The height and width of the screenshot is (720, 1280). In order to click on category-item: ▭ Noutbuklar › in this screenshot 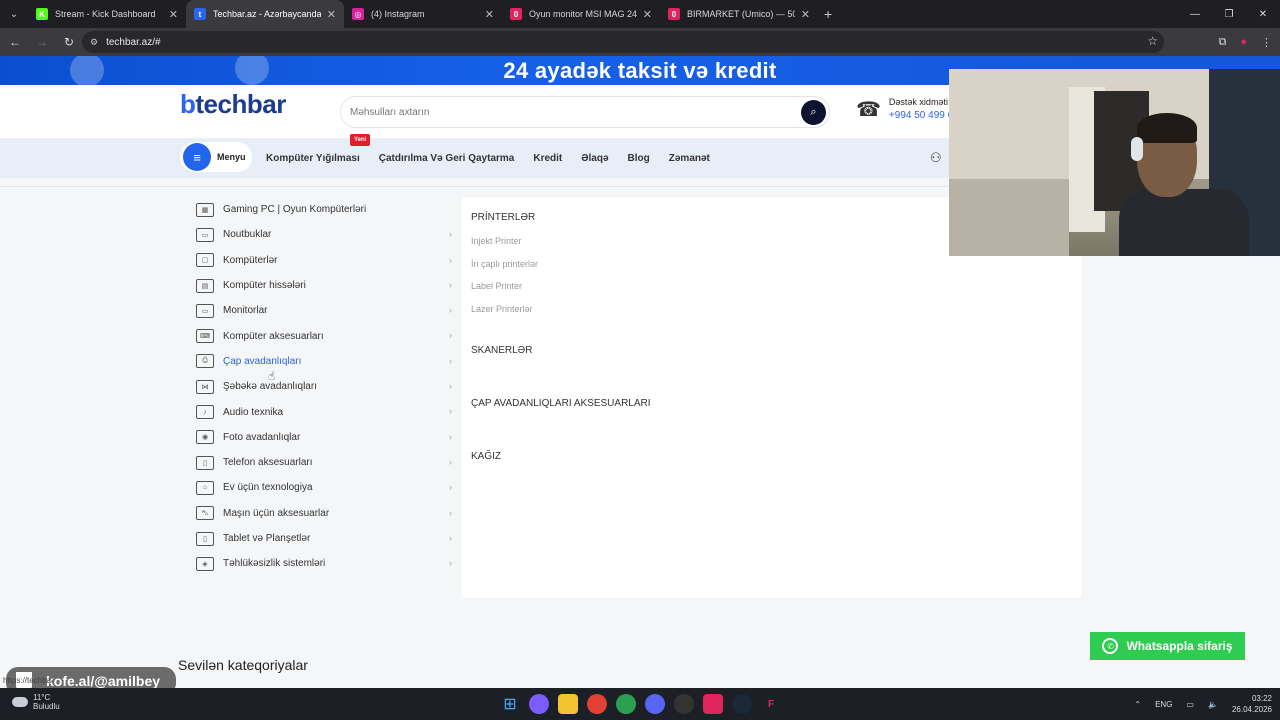, I will do `click(325, 234)`.